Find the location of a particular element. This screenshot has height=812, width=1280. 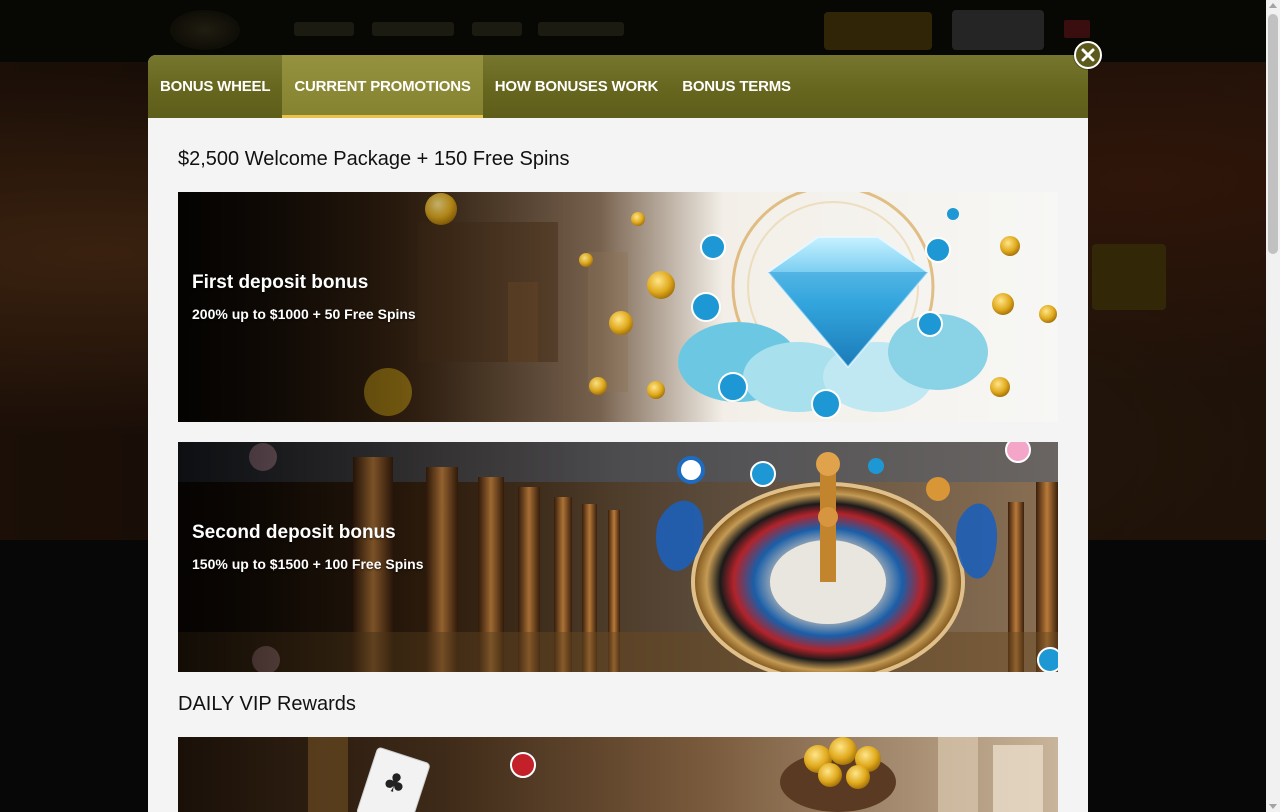

tab-bonus-wheel: BONUS WHEEL is located at coordinates (215, 86).